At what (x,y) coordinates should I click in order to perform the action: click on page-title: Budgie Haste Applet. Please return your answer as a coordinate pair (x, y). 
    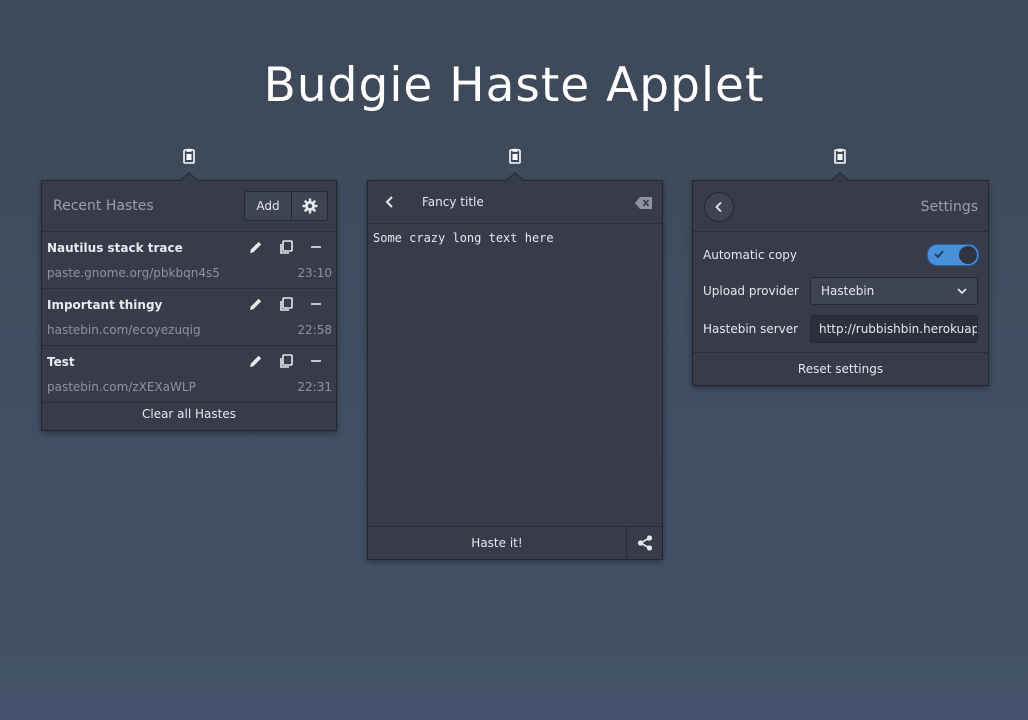
    Looking at the image, I should click on (514, 85).